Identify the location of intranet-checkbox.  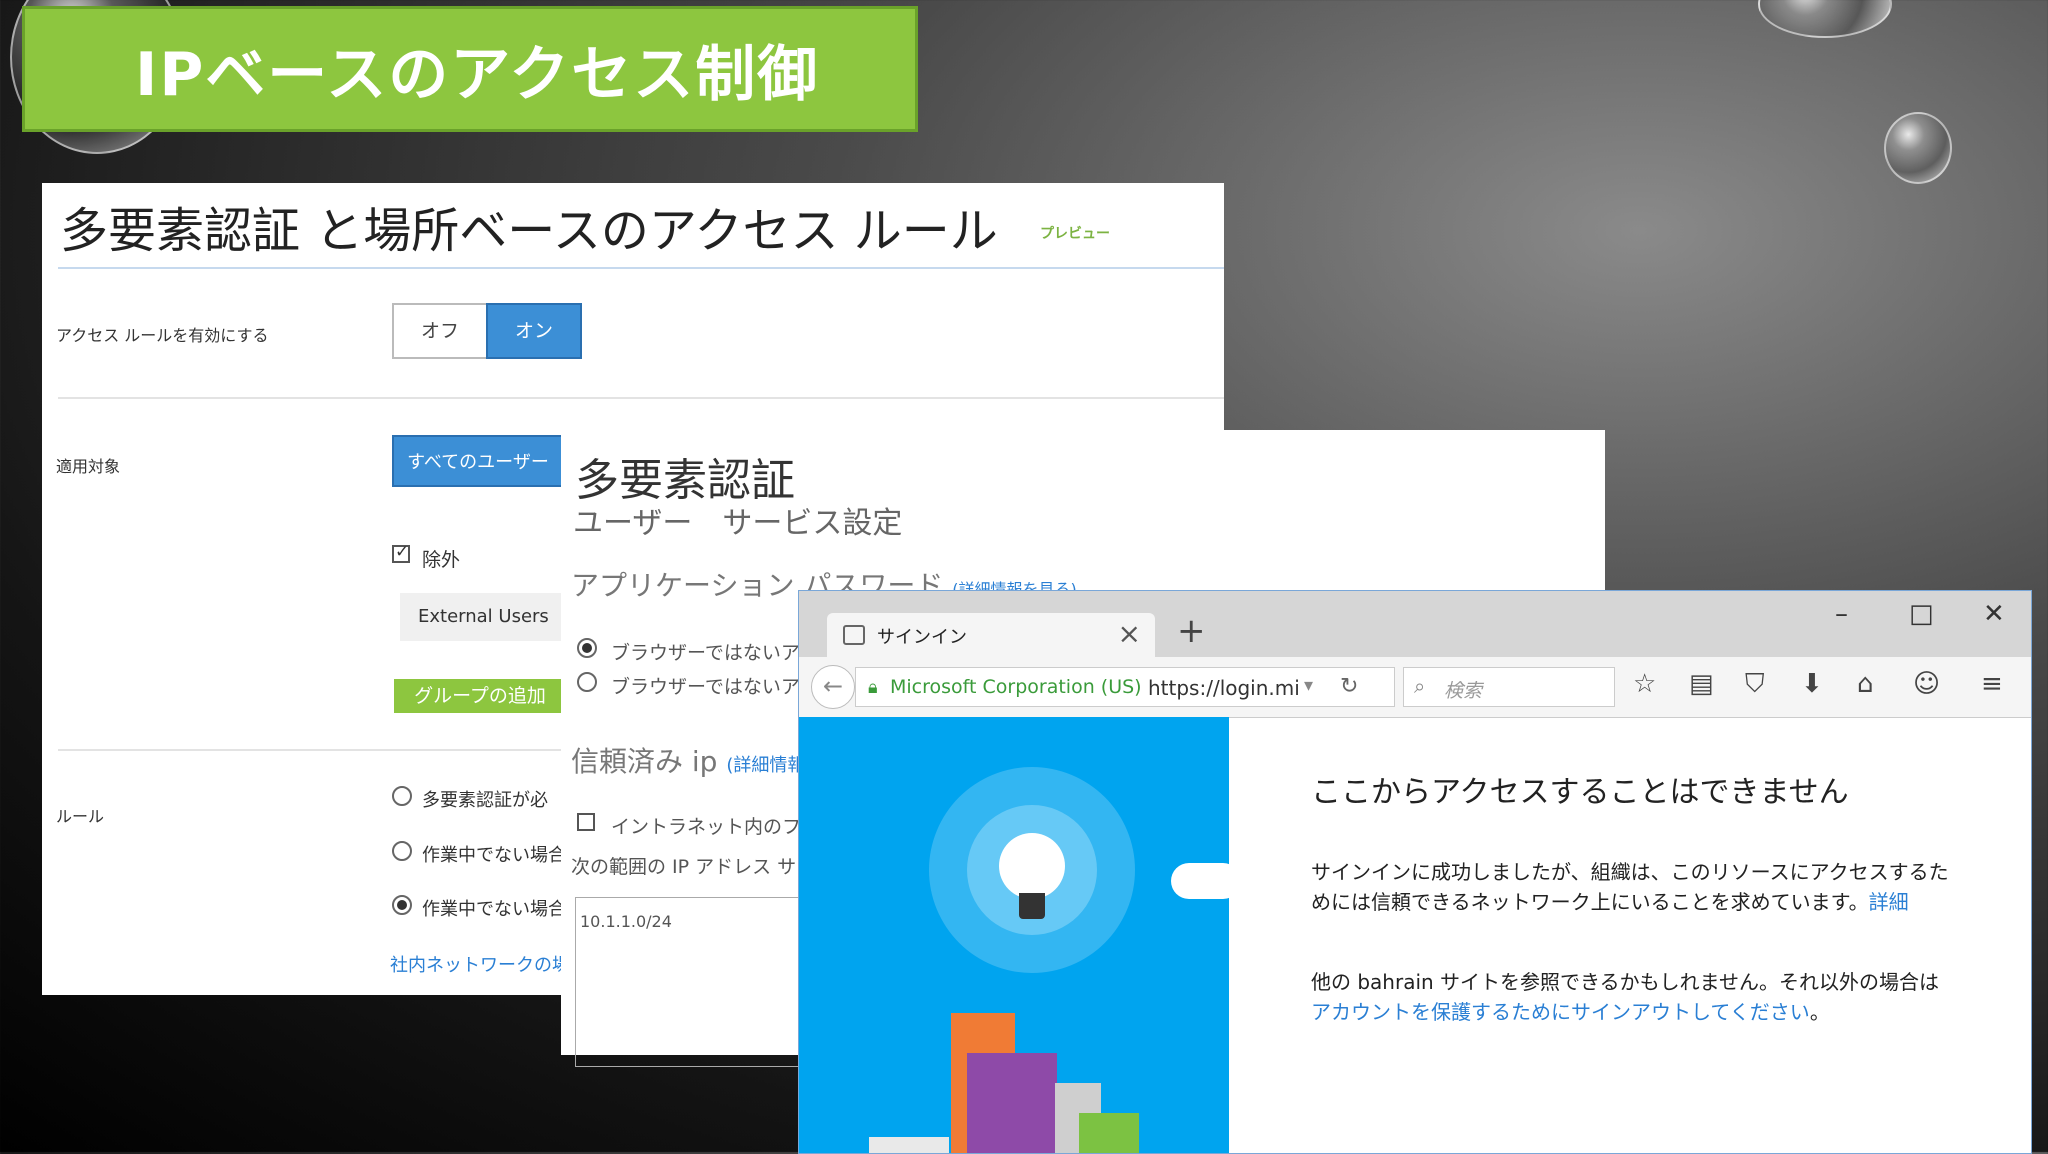
(586, 822).